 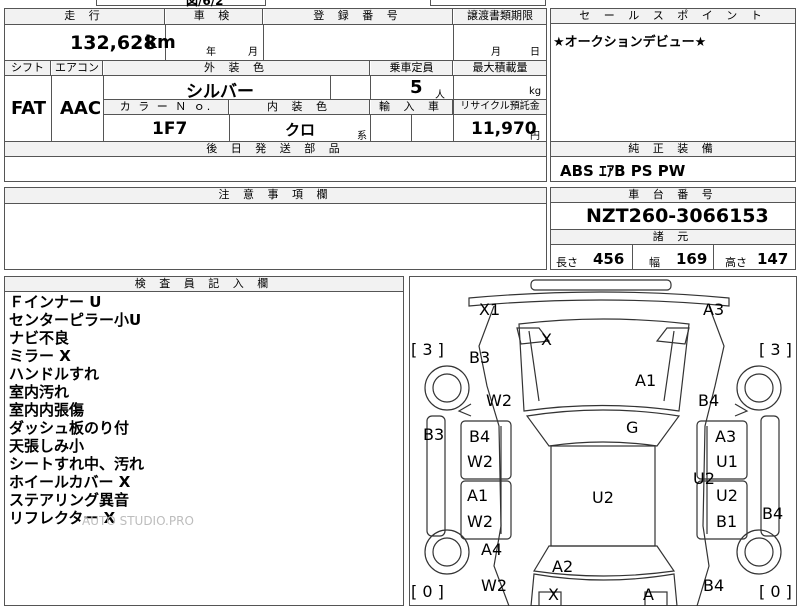 What do you see at coordinates (40, 356) in the screenshot?
I see `inspector-note-line: ミラー X` at bounding box center [40, 356].